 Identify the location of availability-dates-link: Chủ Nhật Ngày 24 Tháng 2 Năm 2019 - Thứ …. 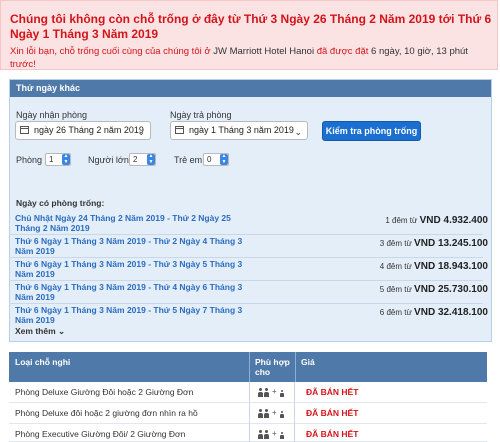
(130, 223).